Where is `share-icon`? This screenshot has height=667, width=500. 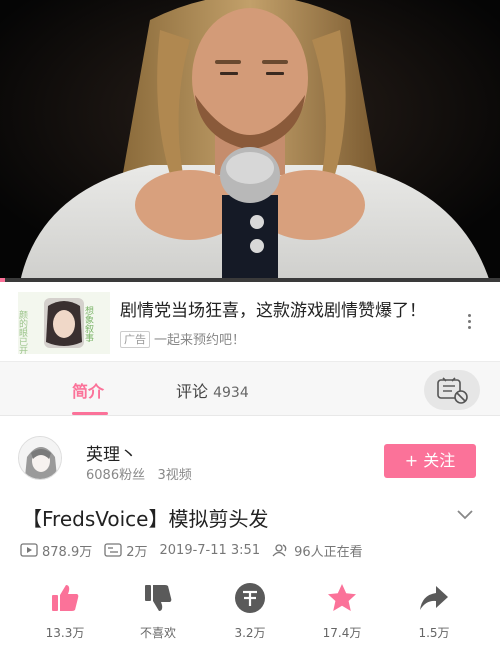 share-icon is located at coordinates (434, 598).